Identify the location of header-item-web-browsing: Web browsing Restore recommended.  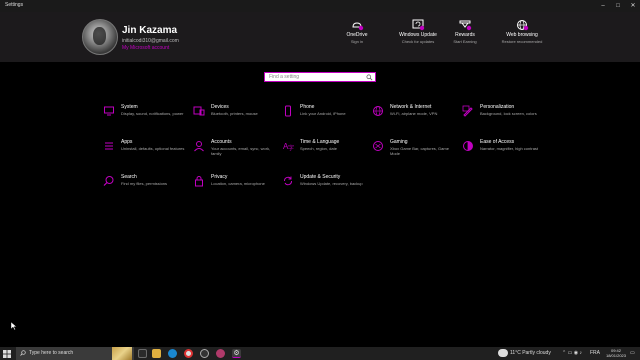
(522, 31).